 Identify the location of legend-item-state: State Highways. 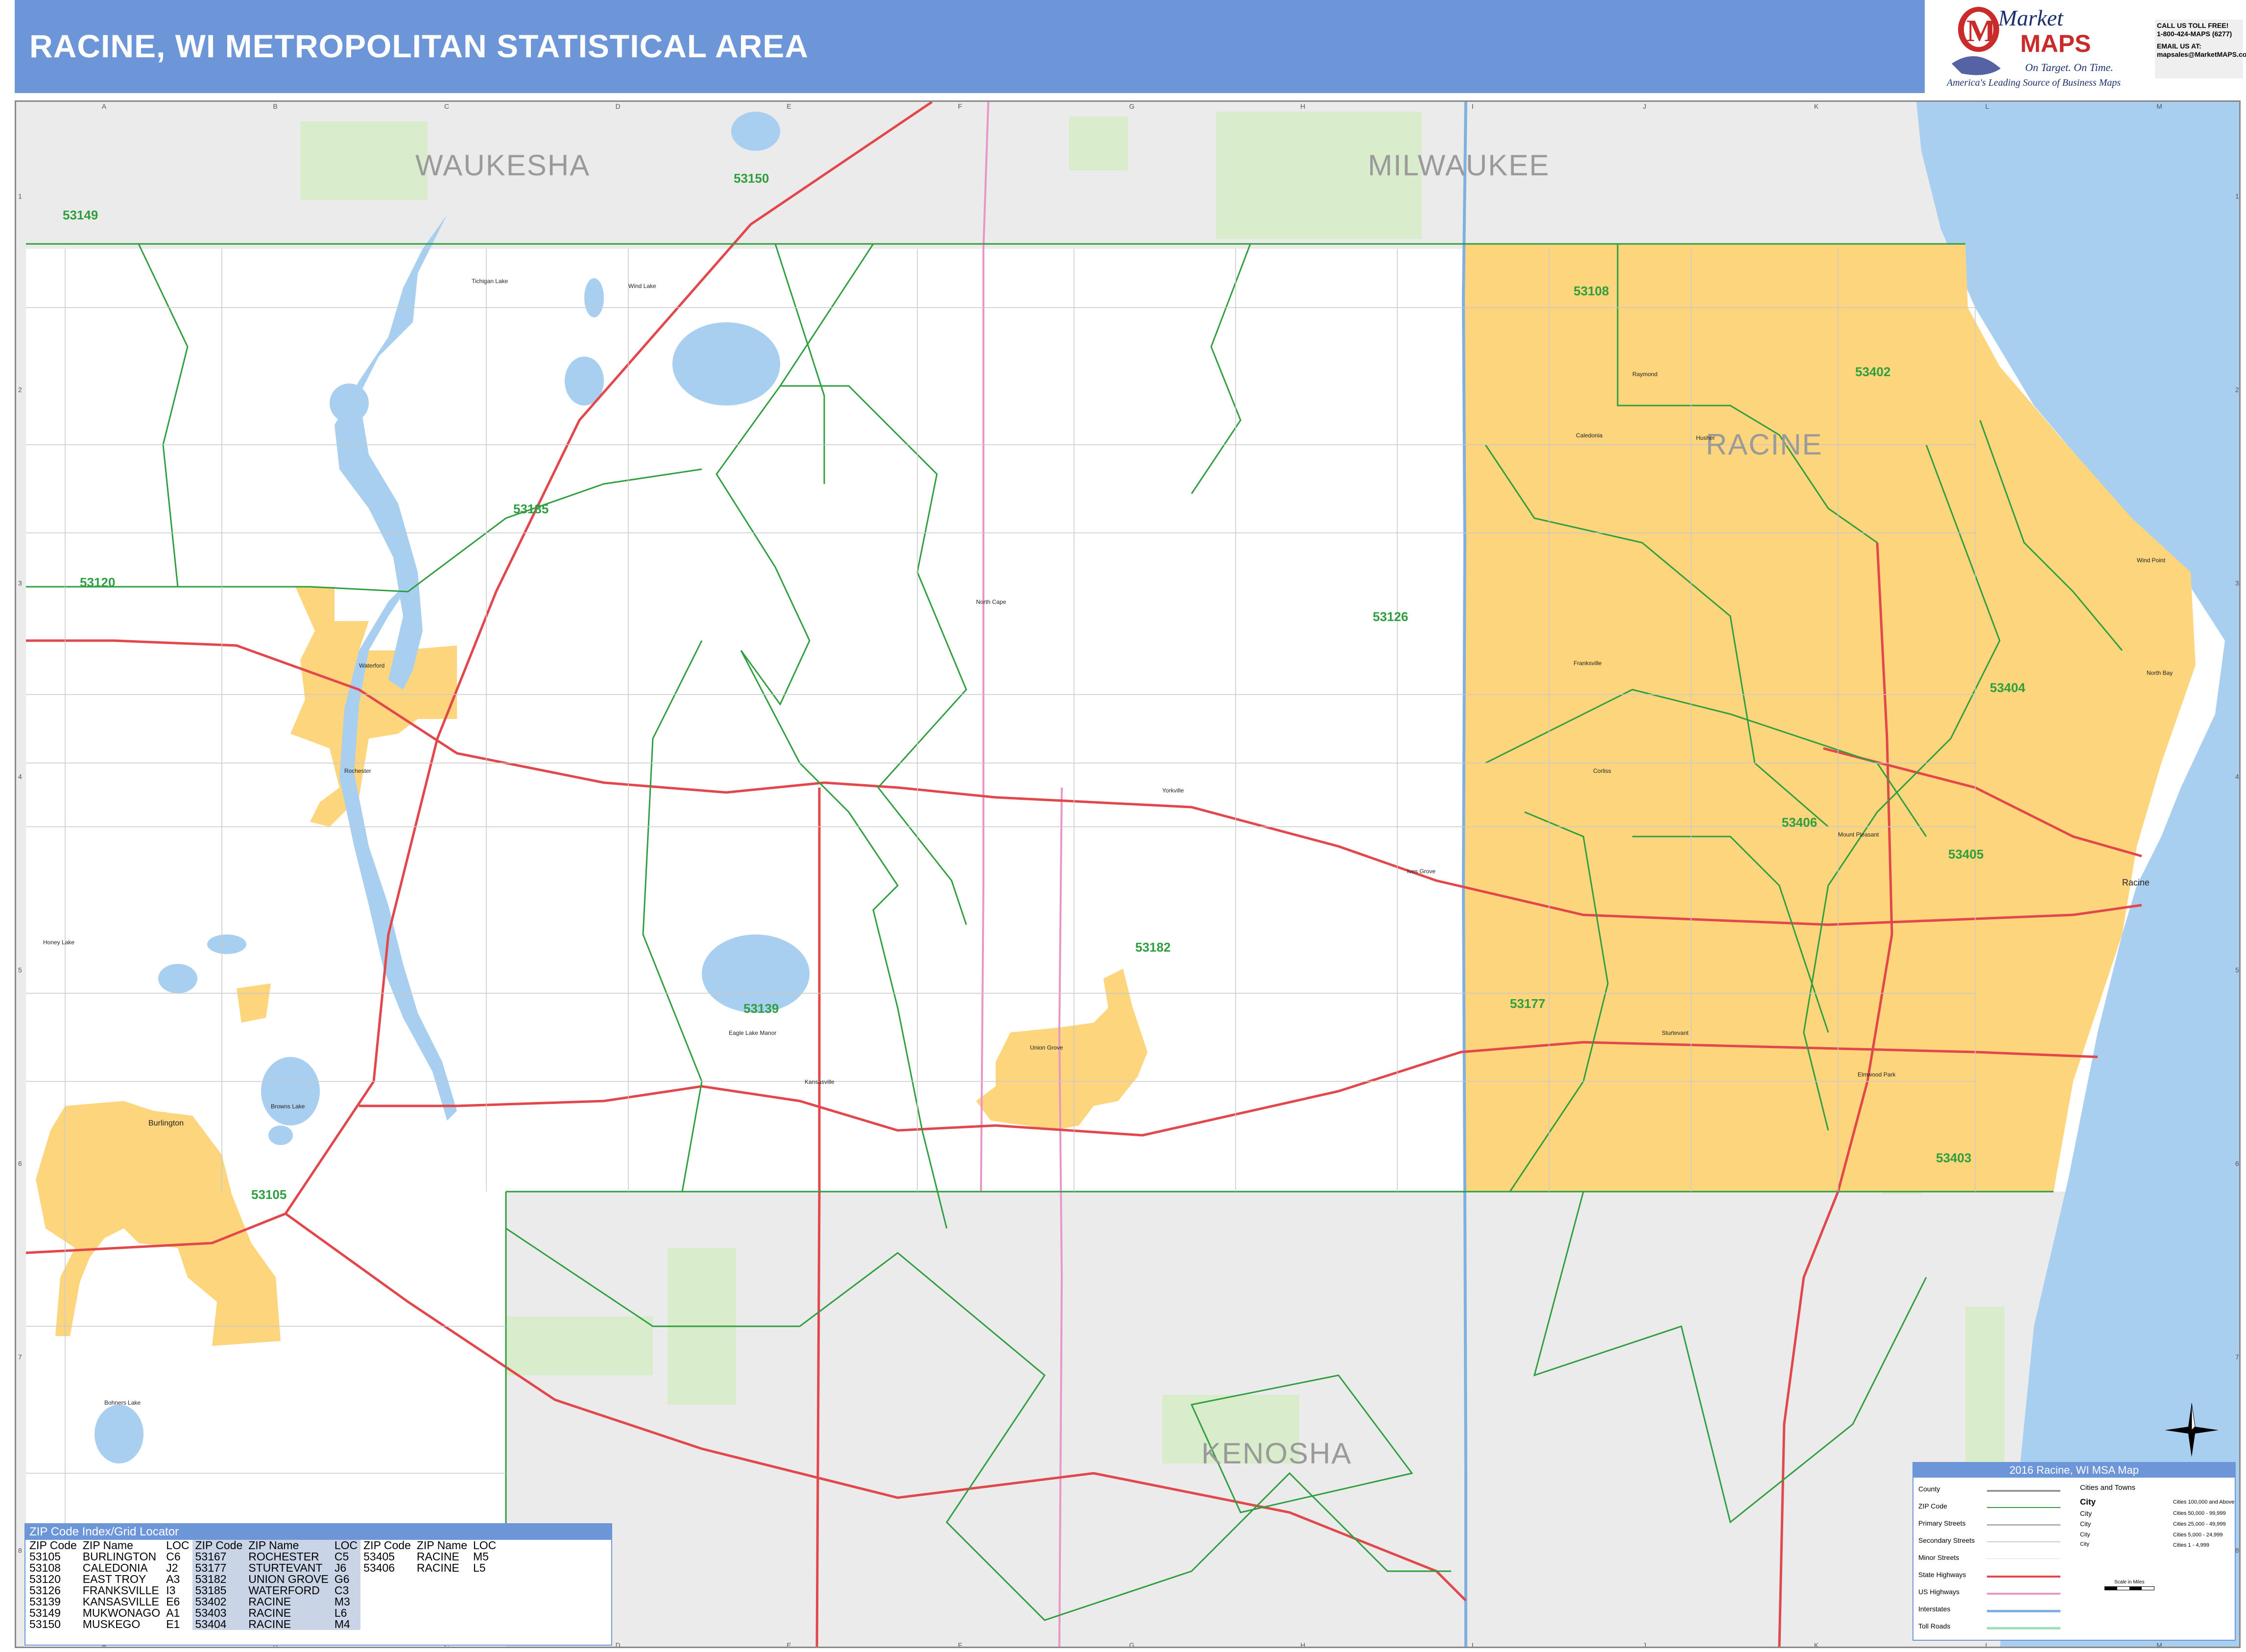
(1942, 1575).